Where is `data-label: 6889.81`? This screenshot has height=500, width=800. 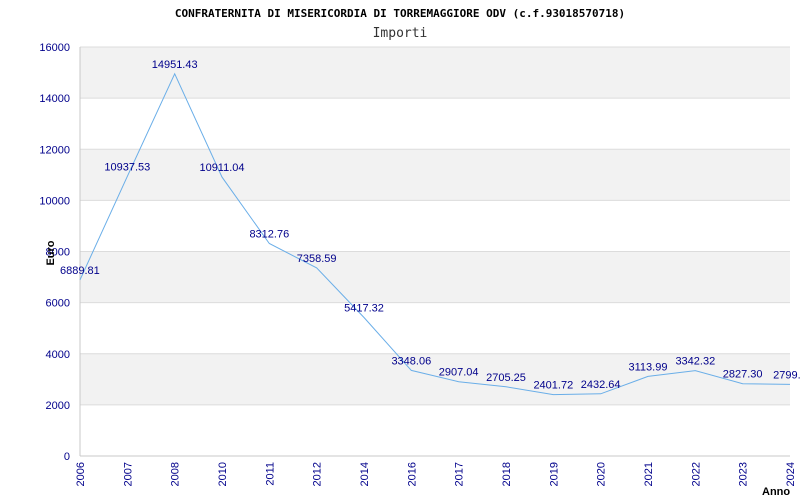 data-label: 6889.81 is located at coordinates (80, 271).